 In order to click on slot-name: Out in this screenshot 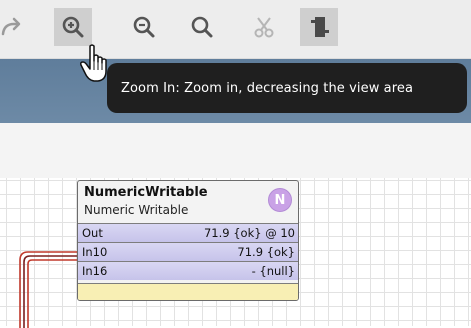, I will do `click(92, 233)`.